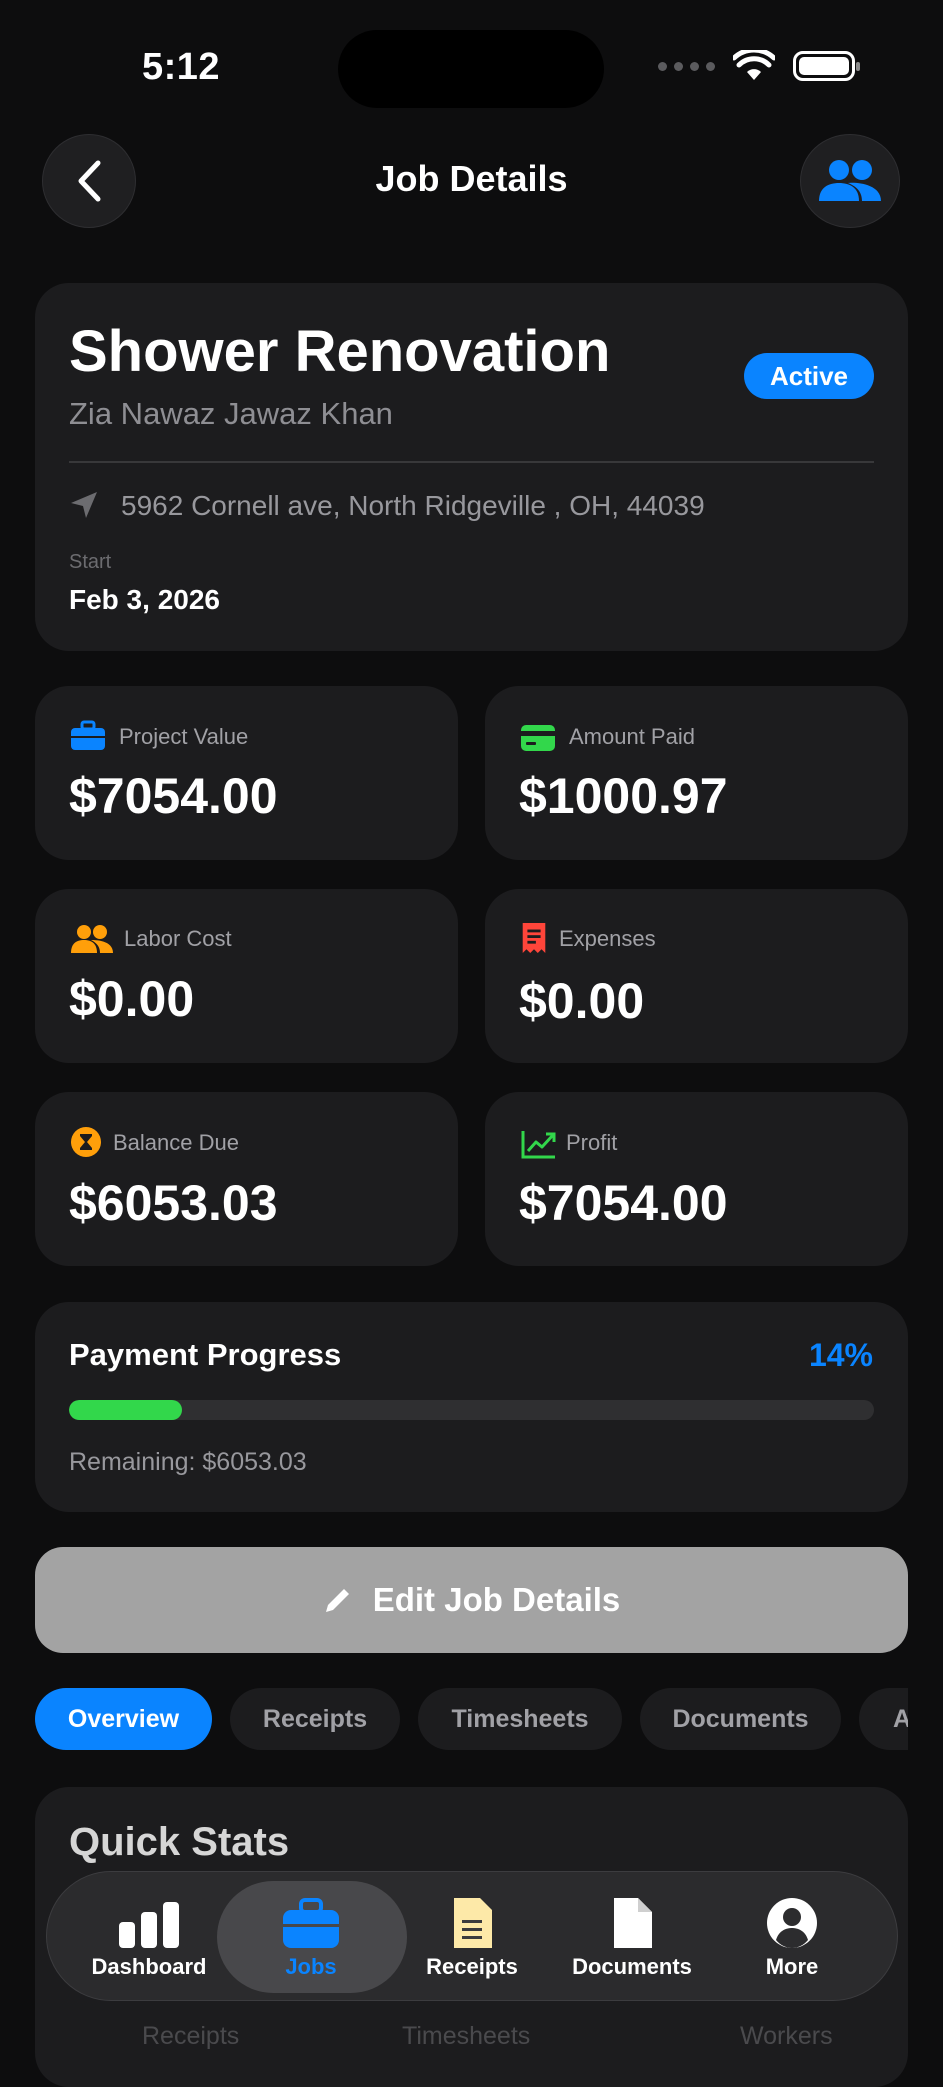 The image size is (943, 2087). What do you see at coordinates (149, 1925) in the screenshot?
I see `bar-chart-icon` at bounding box center [149, 1925].